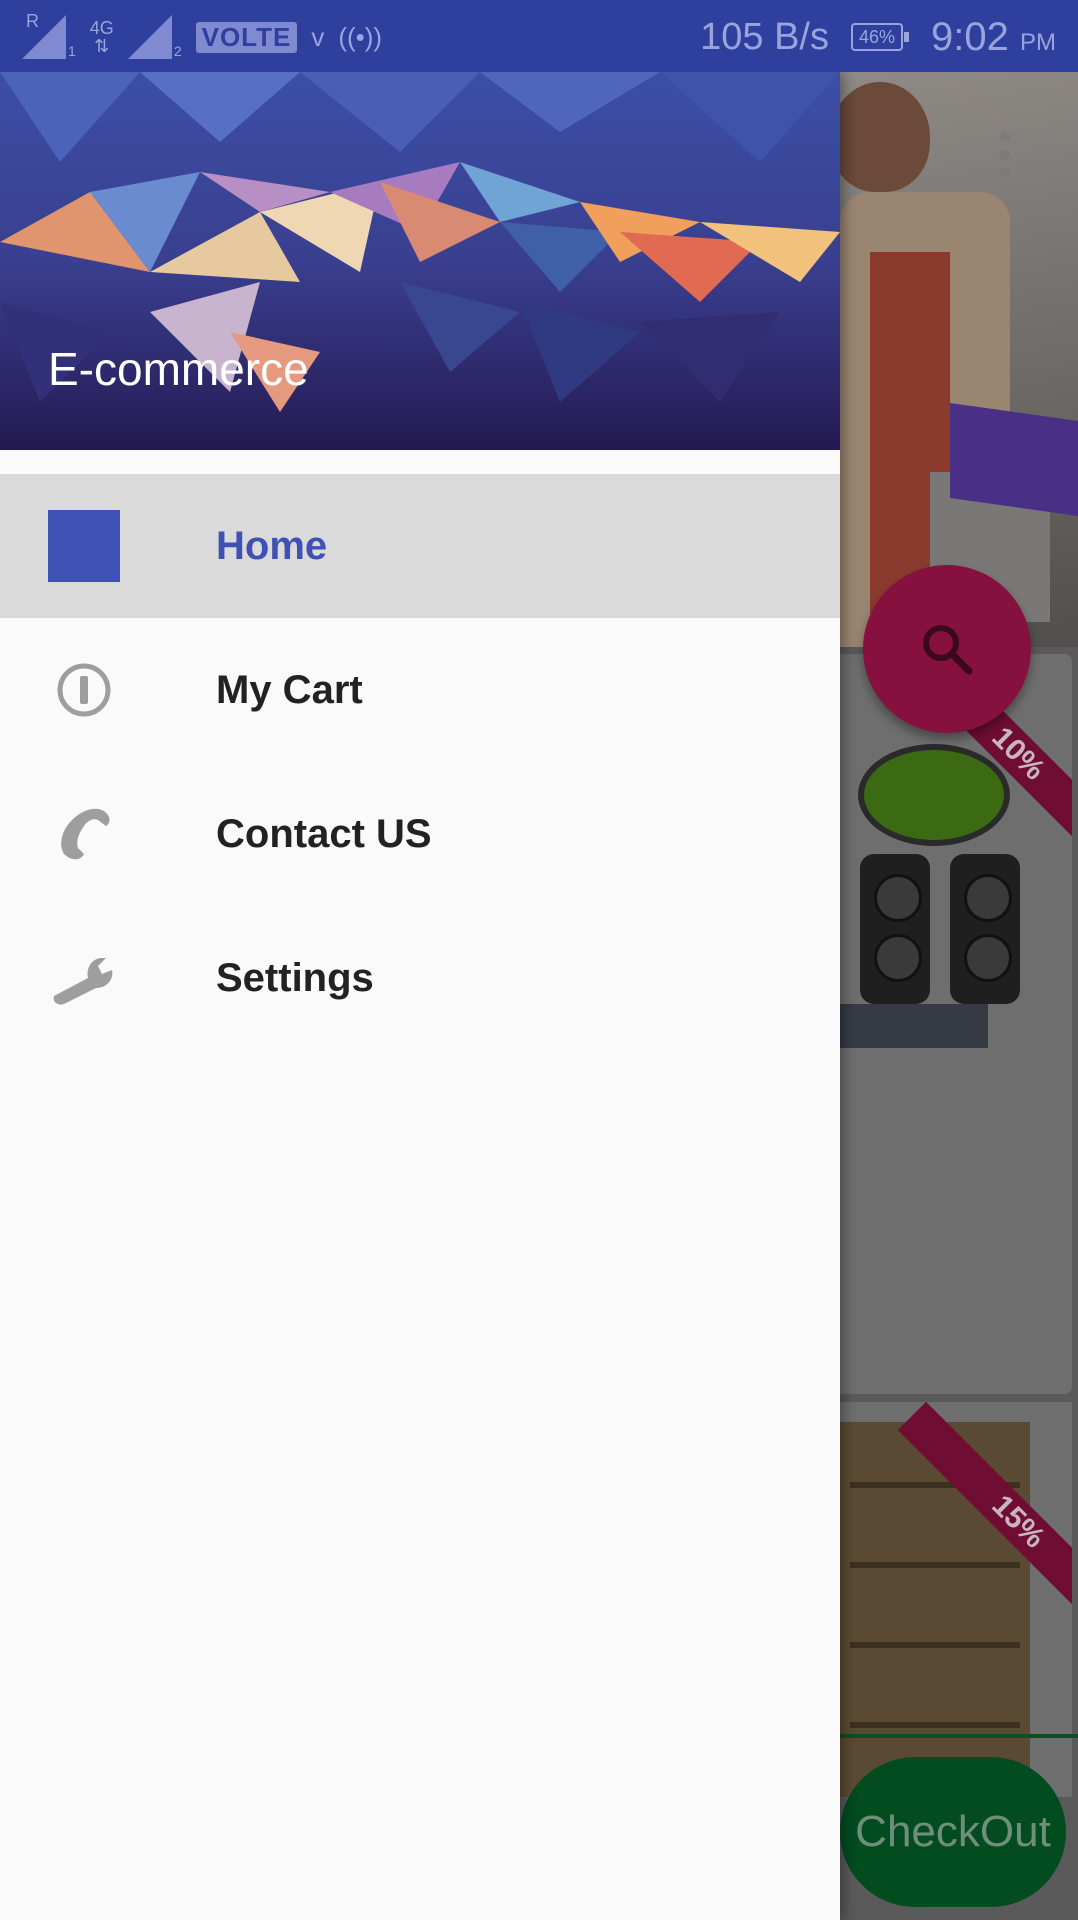  Describe the element at coordinates (84, 546) in the screenshot. I see `home-square-icon` at that location.